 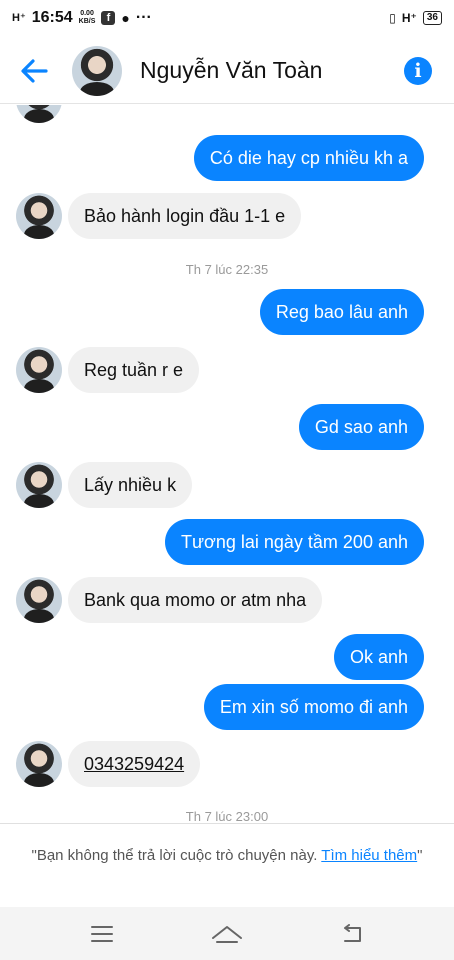 What do you see at coordinates (125, 18) in the screenshot?
I see `messenger-notification-icon: ●` at bounding box center [125, 18].